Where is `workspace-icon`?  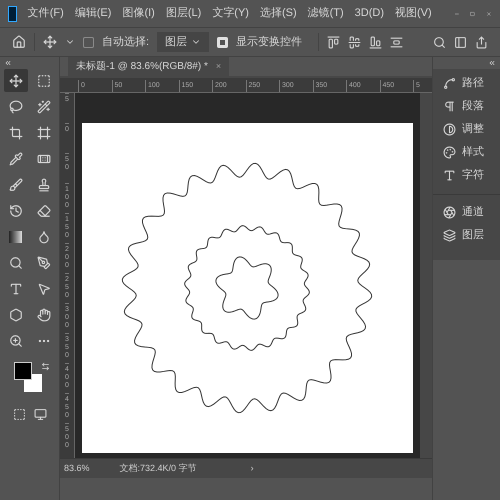
workspace-icon is located at coordinates (460, 42).